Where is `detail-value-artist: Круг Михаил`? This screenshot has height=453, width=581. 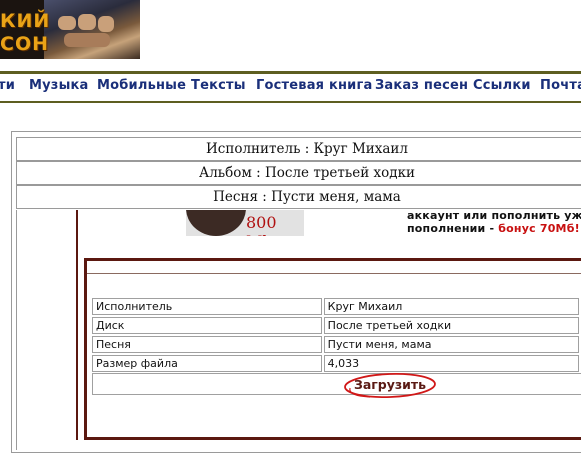 detail-value-artist: Круг Михаил is located at coordinates (451, 306).